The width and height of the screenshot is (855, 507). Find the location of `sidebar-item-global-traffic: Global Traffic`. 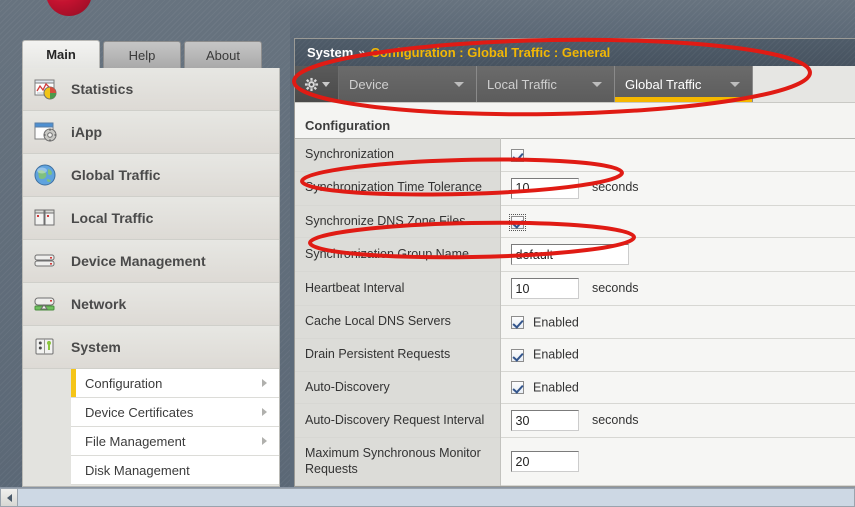

sidebar-item-global-traffic: Global Traffic is located at coordinates (151, 175).